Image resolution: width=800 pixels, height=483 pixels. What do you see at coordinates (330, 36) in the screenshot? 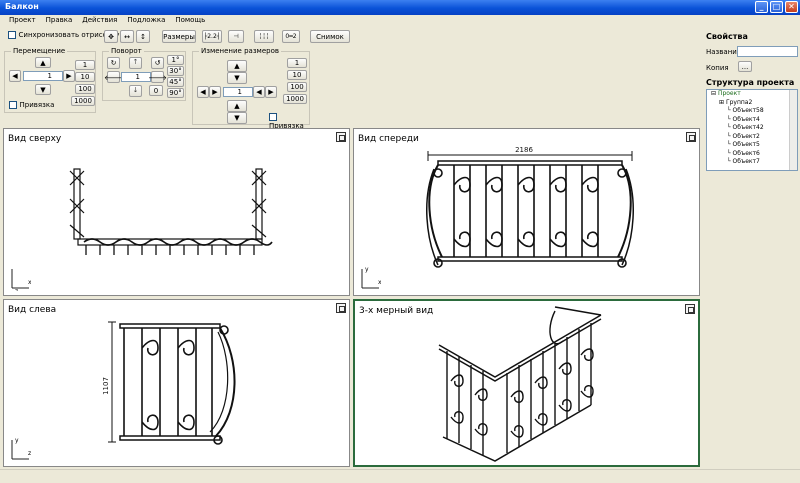
I see `snapshot-button: Снимок` at bounding box center [330, 36].